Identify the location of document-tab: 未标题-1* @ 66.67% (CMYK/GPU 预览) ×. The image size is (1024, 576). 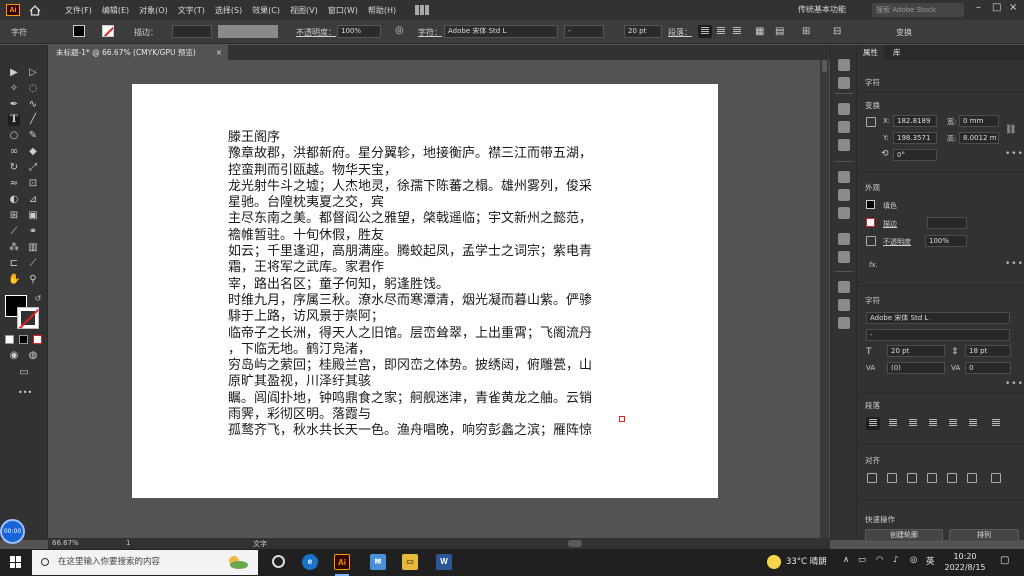
(138, 52).